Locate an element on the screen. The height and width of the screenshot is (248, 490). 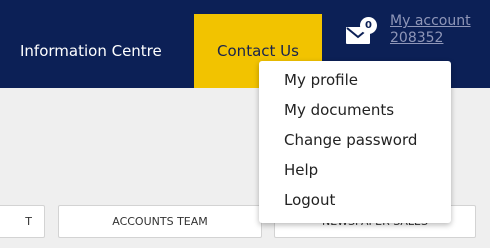
accounts-team-button: ACCOUNTS TEAM is located at coordinates (160, 221).